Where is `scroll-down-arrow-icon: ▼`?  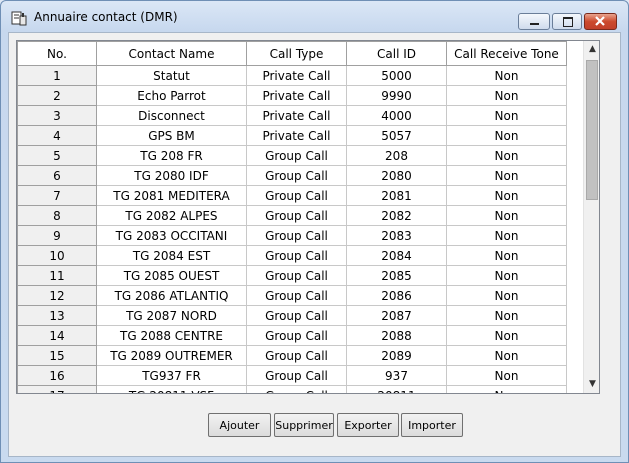
scroll-down-arrow-icon: ▼ is located at coordinates (591, 384).